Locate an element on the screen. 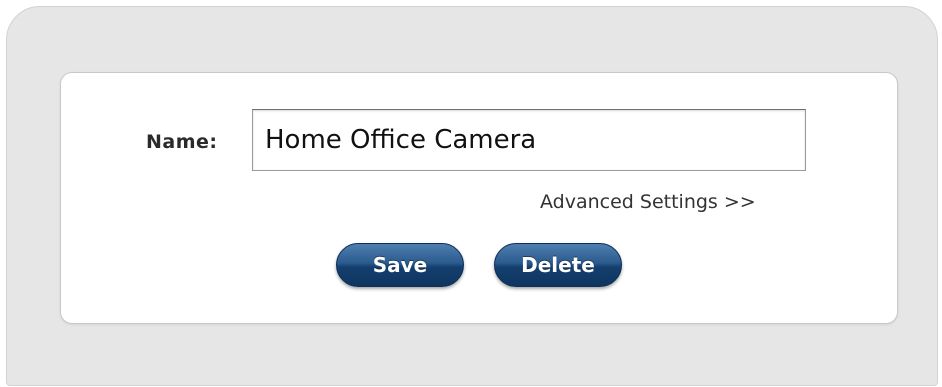  name-label: Name: is located at coordinates (182, 142).